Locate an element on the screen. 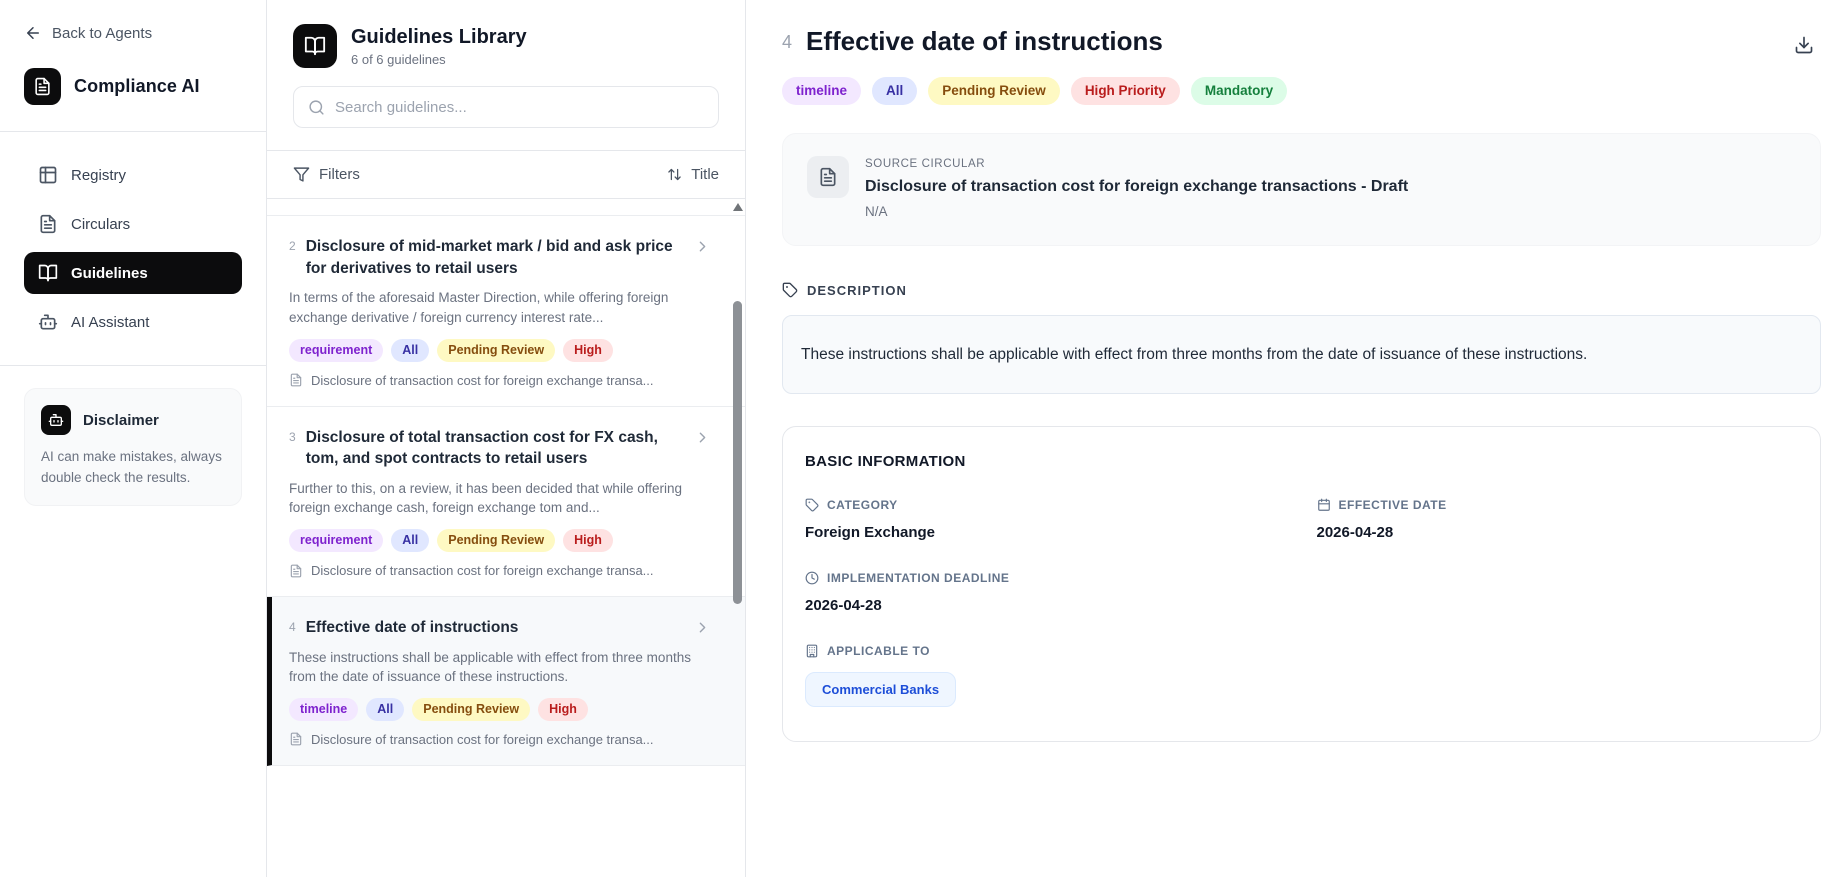  description-heading: DESCRIPTION is located at coordinates (1301, 290).